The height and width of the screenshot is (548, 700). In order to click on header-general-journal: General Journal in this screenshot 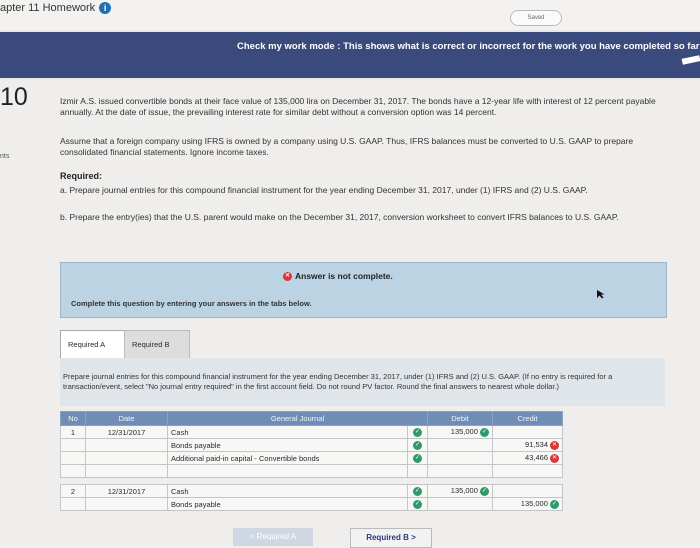, I will do `click(297, 418)`.